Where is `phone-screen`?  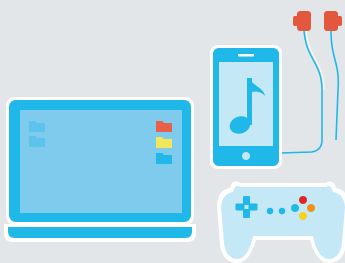
phone-screen is located at coordinates (246, 104).